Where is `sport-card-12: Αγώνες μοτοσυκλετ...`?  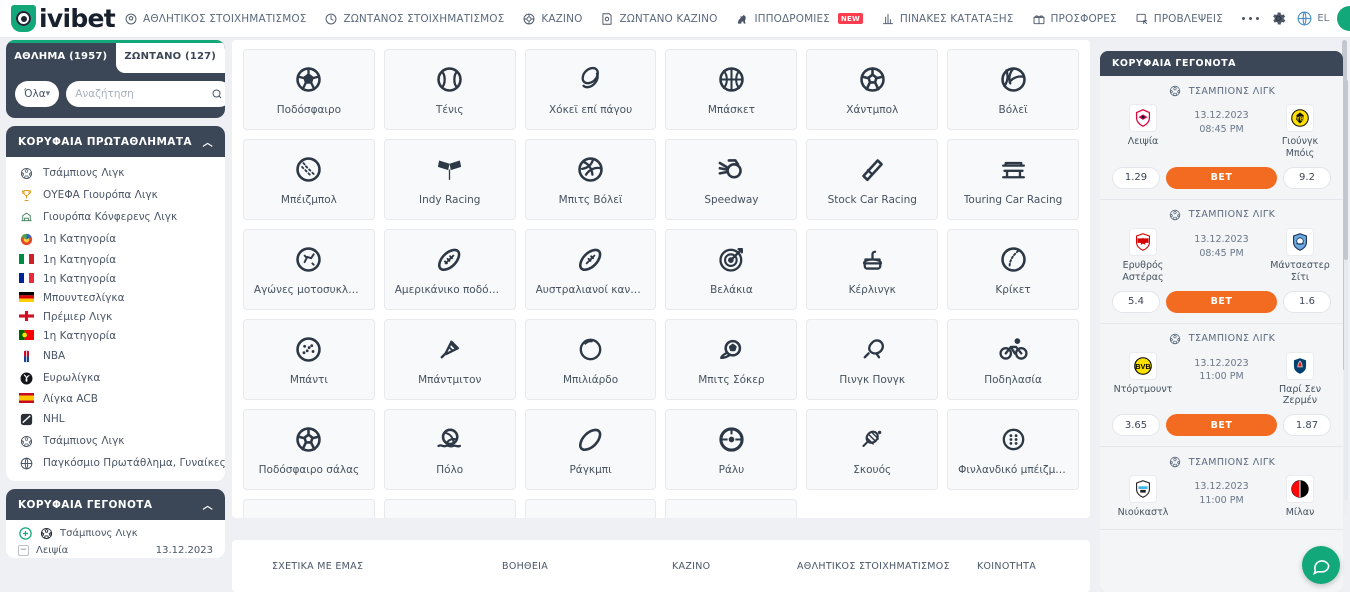
sport-card-12: Αγώνες μοτοσυκλετ... is located at coordinates (309, 269).